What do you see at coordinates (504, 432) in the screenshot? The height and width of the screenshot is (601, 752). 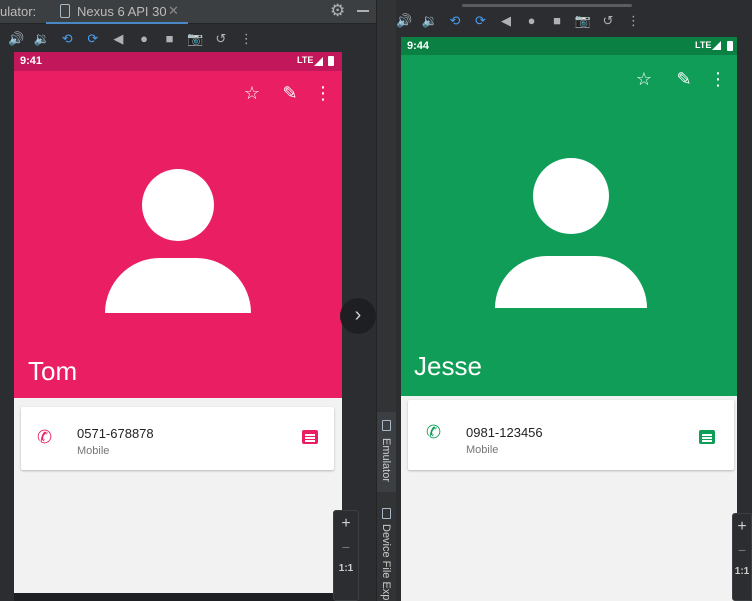 I see `phone-number: 0981-123456` at bounding box center [504, 432].